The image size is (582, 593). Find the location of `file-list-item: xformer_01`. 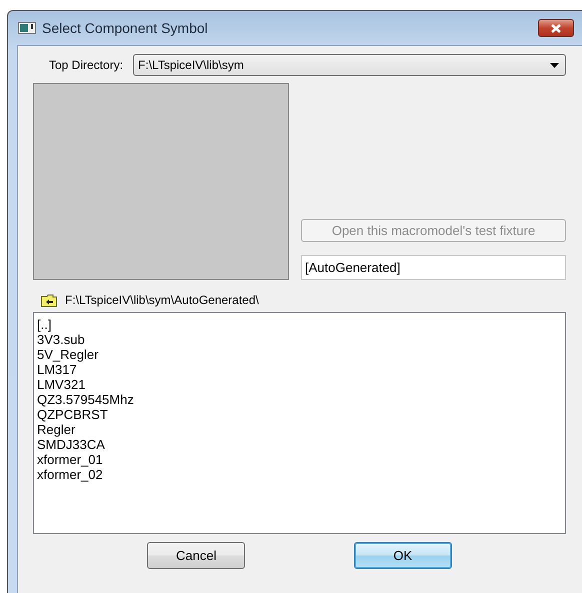

file-list-item: xformer_01 is located at coordinates (299, 459).